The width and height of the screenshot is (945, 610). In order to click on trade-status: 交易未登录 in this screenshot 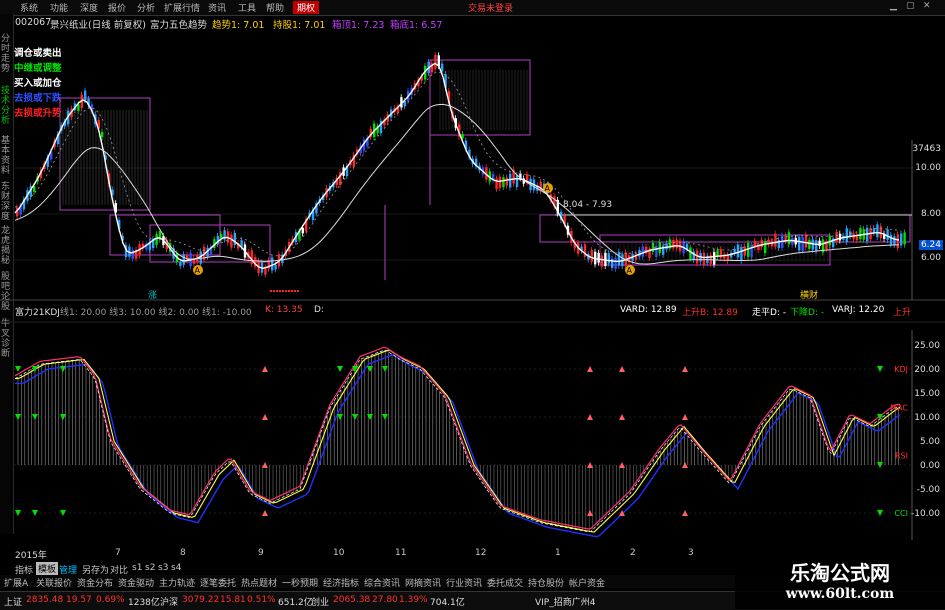, I will do `click(490, 7)`.